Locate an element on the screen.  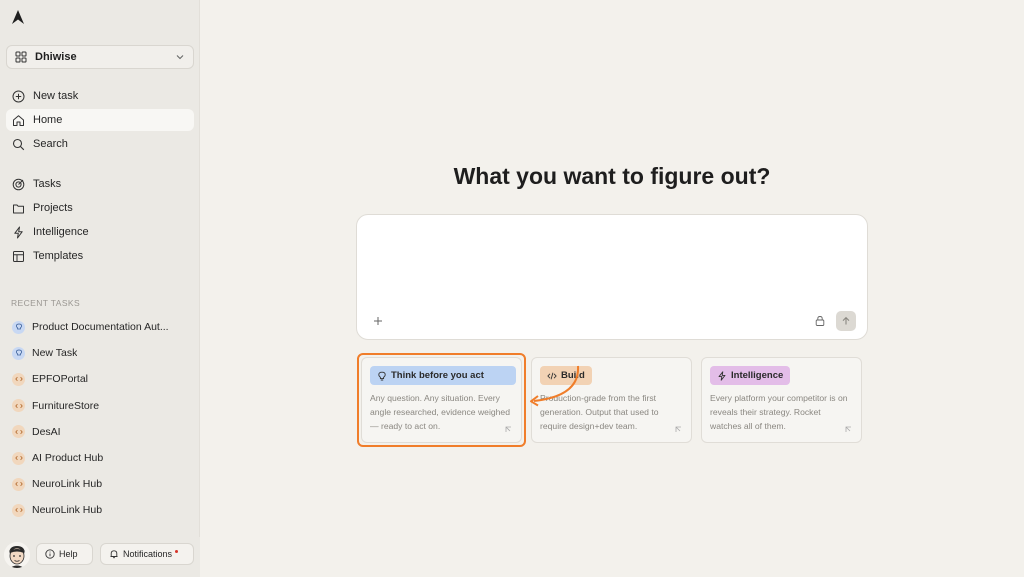
recent-task-item: FurnitureStore is located at coordinates (100, 406).